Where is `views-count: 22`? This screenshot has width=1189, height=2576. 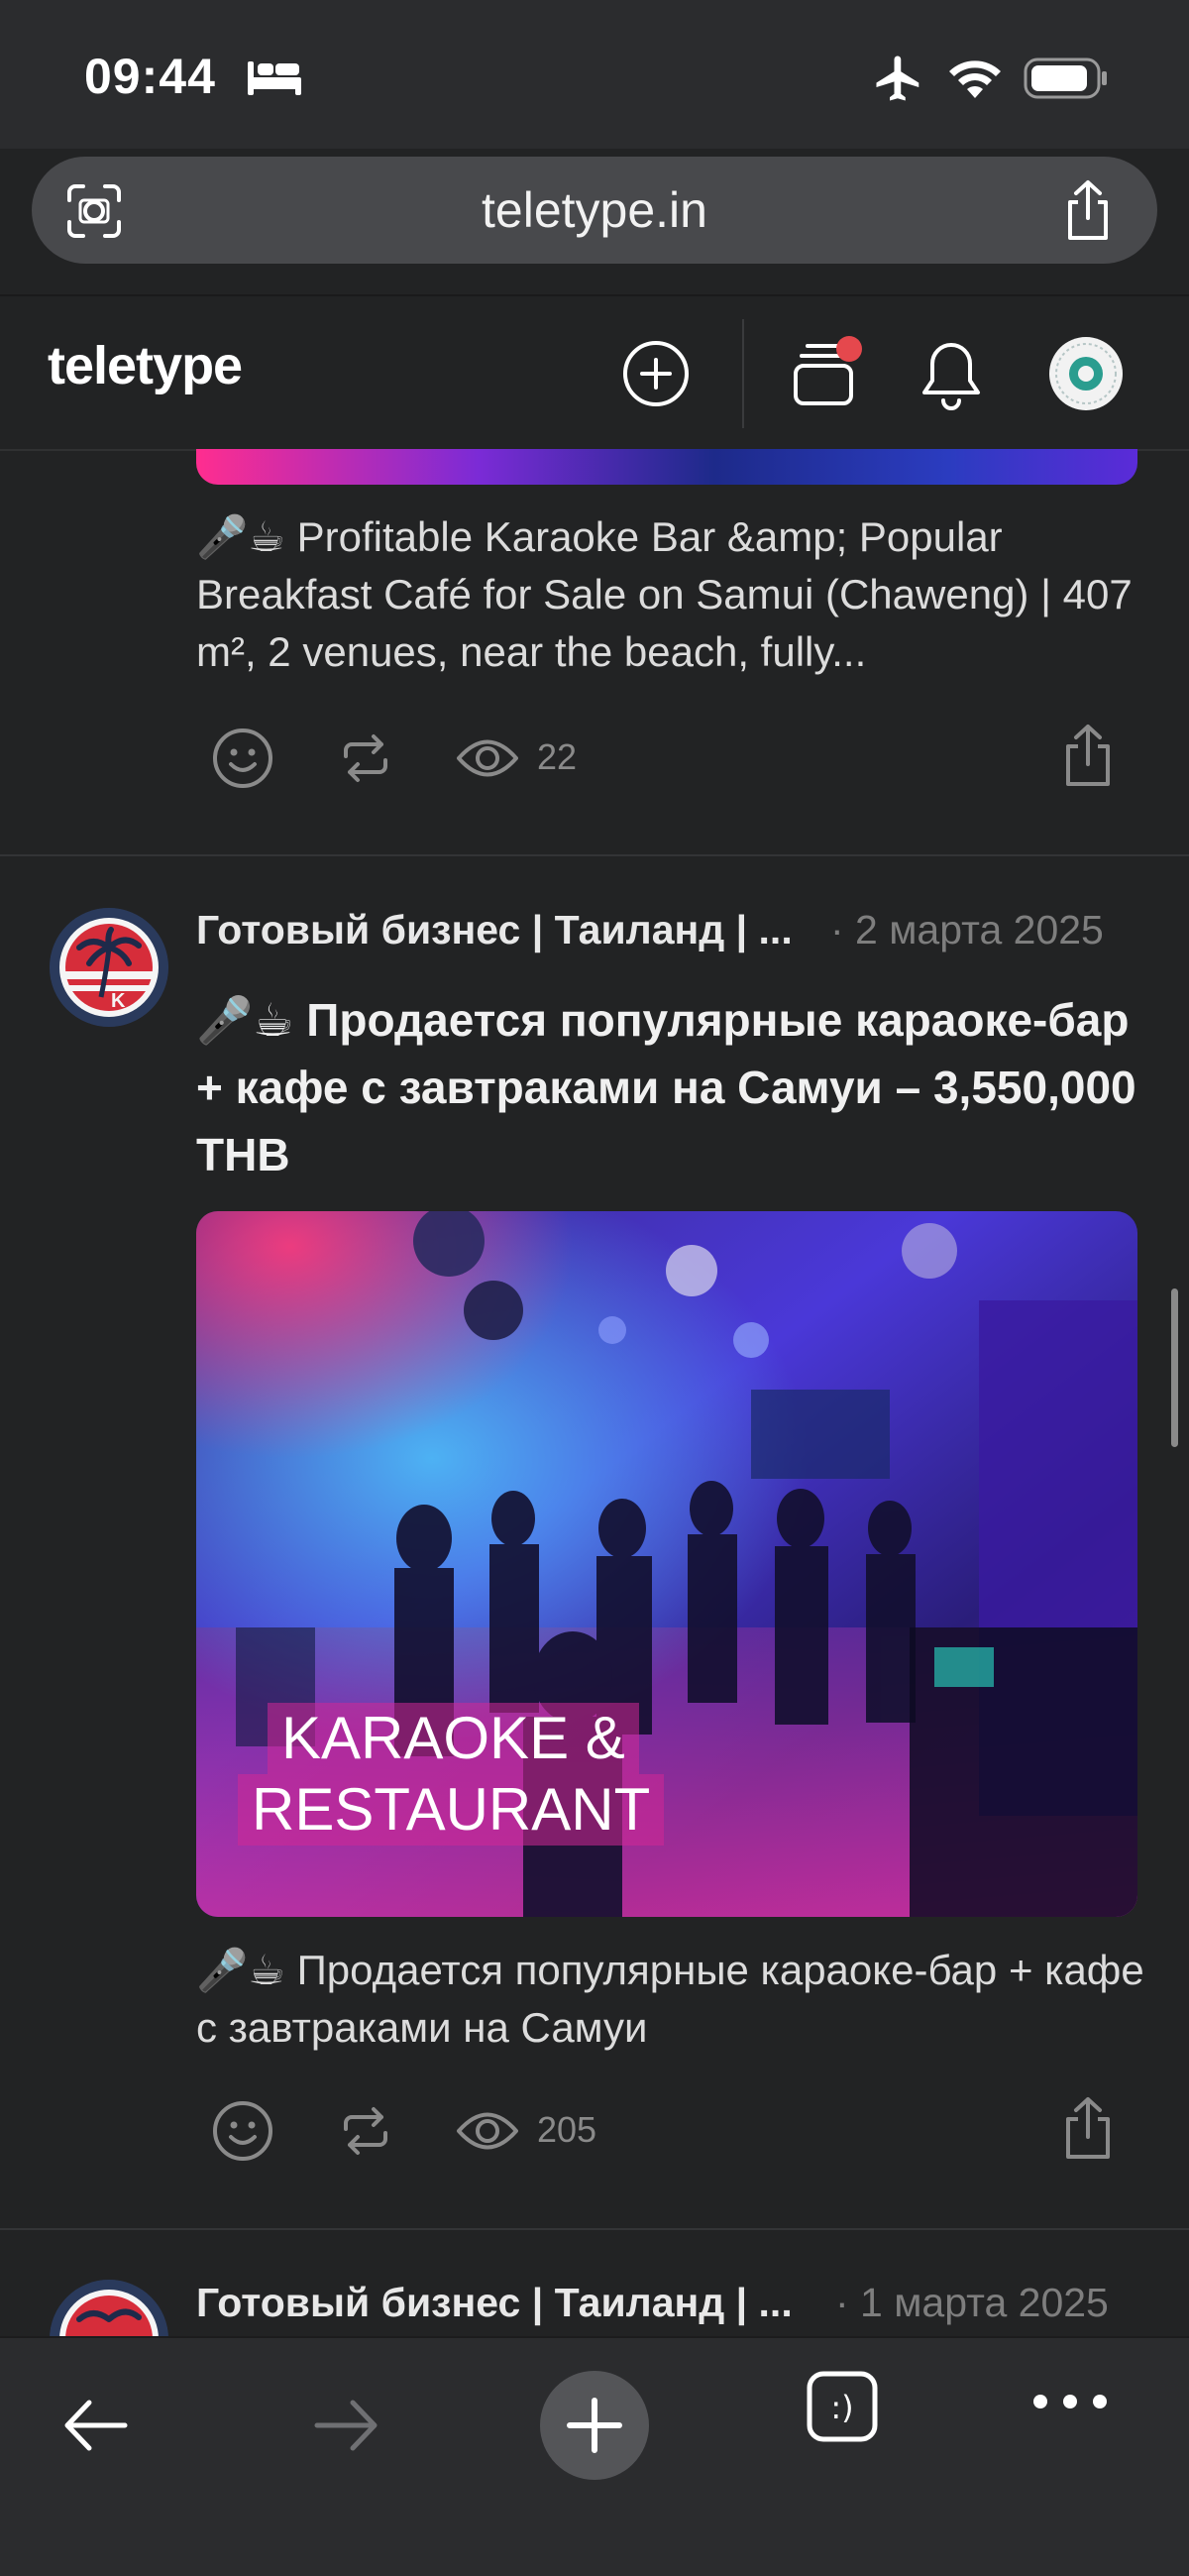 views-count: 22 is located at coordinates (557, 756).